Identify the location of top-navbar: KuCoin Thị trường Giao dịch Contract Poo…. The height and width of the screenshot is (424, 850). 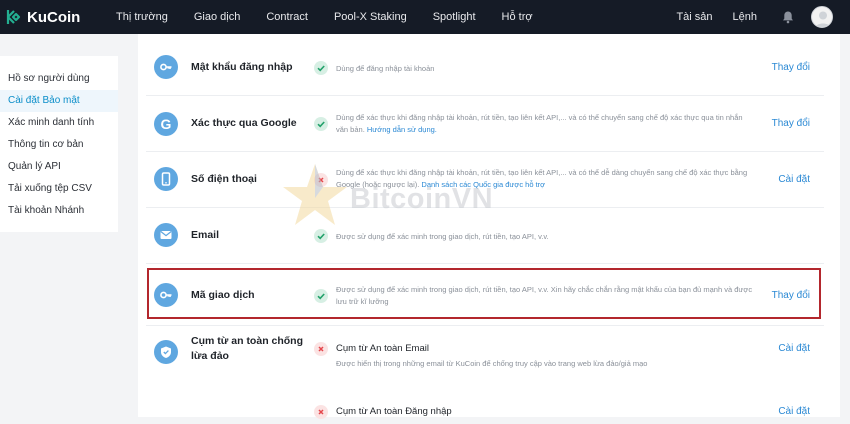
(425, 17).